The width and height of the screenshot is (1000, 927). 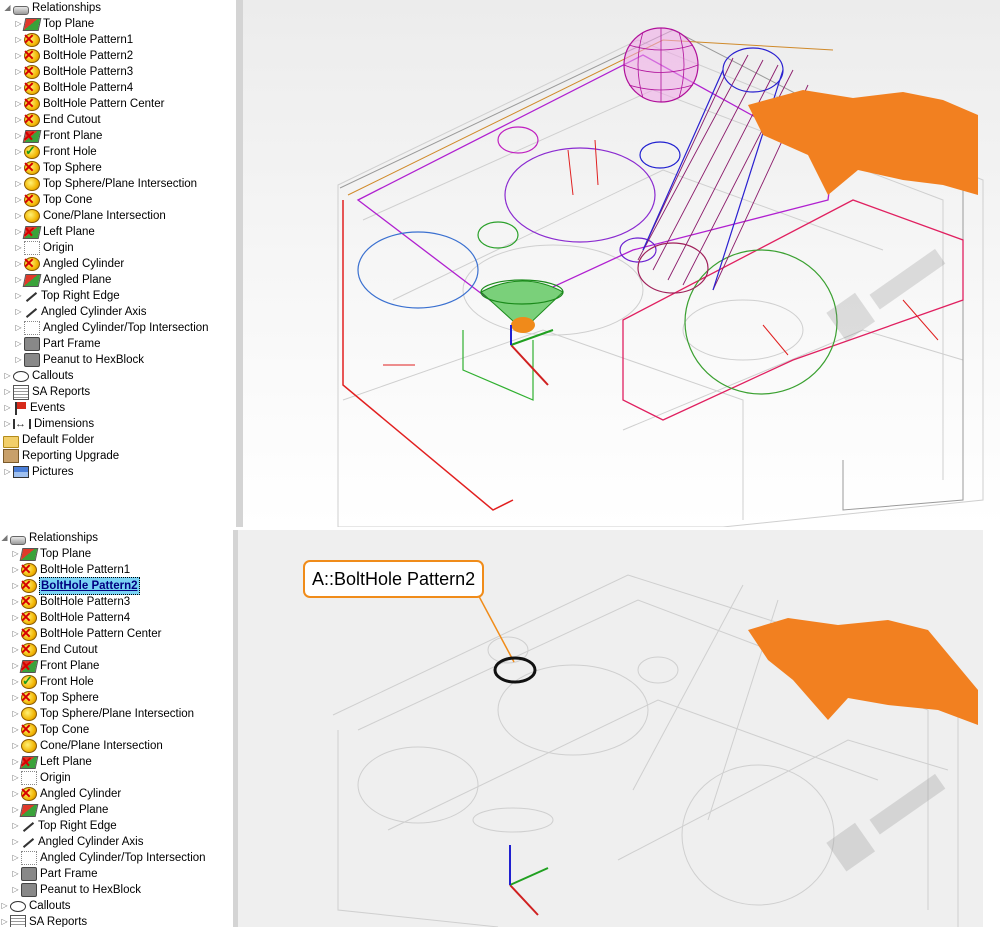 I want to click on tree-item-pictures: ▷ Pictures, so click(x=39, y=472).